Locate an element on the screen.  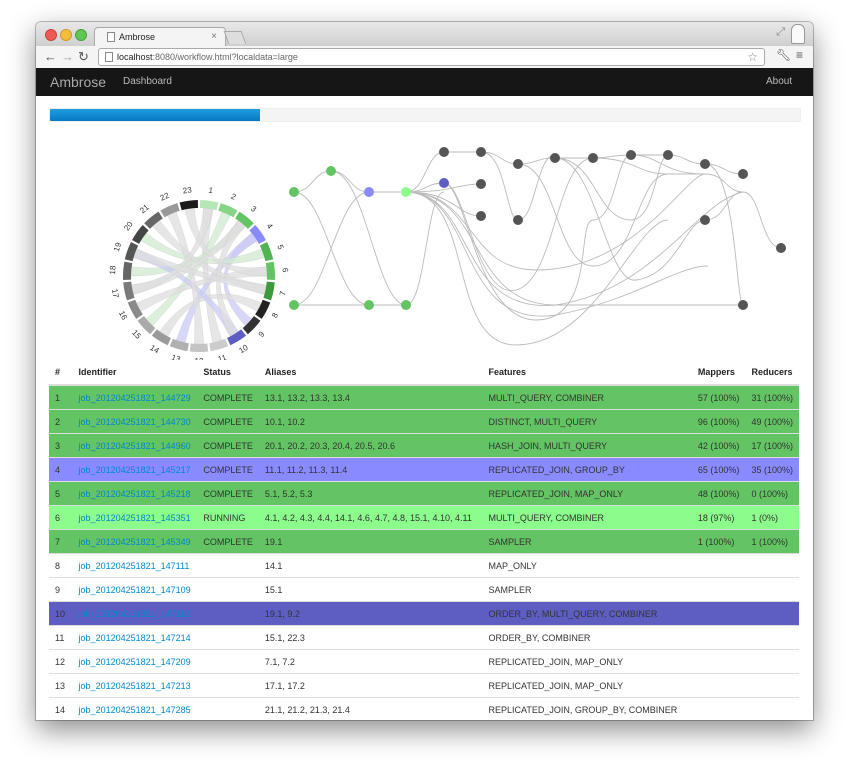
table-row: 9 job_201204251821_147109 15.1 SAMPLER is located at coordinates (424, 589).